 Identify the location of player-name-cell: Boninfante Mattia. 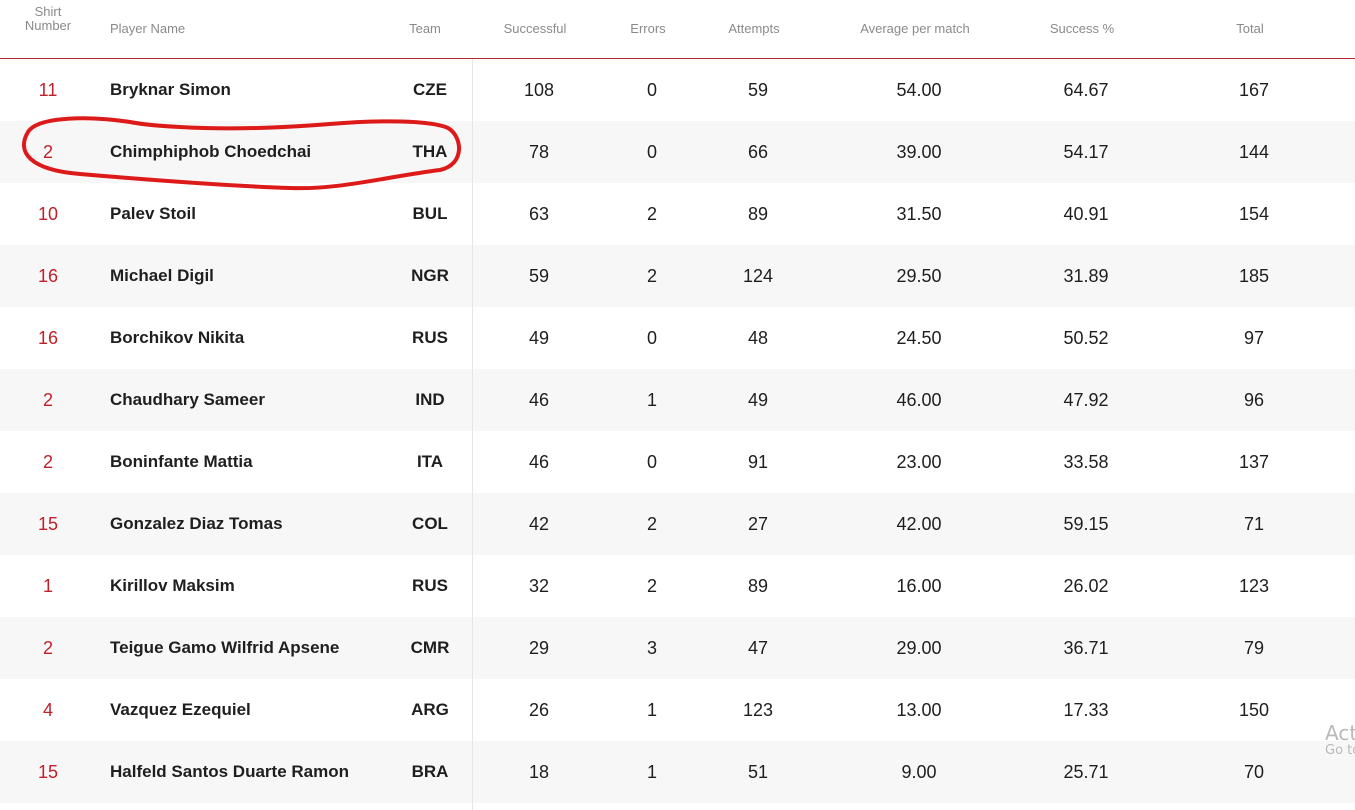
(181, 461).